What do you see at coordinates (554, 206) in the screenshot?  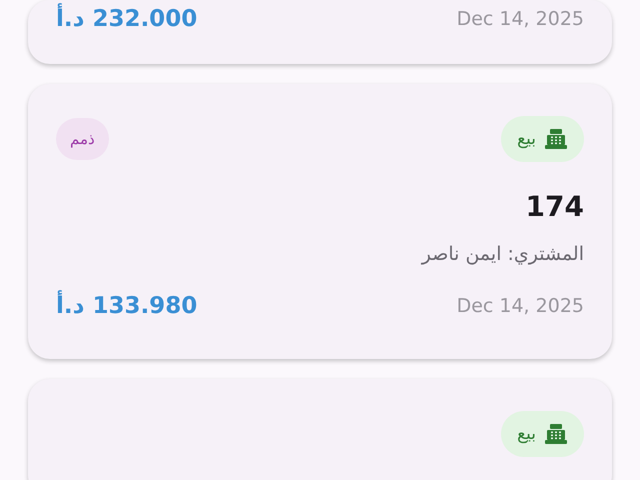 I see `transaction-number: 174` at bounding box center [554, 206].